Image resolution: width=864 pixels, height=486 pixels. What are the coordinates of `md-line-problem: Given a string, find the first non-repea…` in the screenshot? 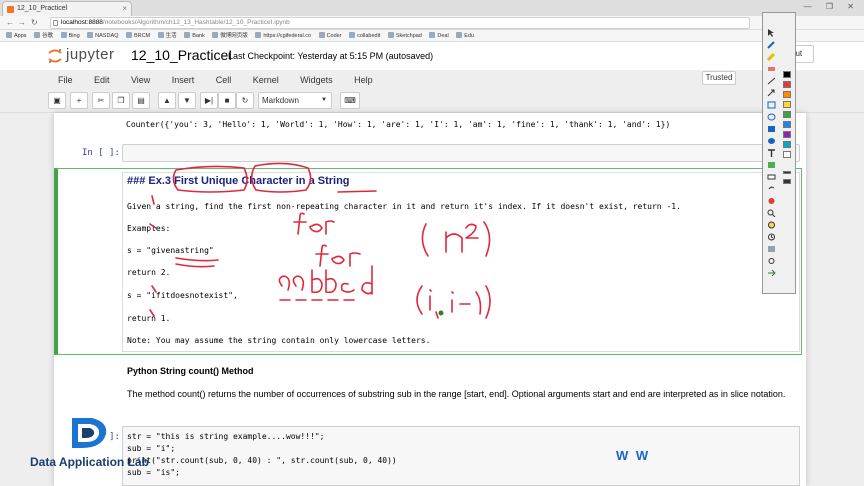 It's located at (404, 206).